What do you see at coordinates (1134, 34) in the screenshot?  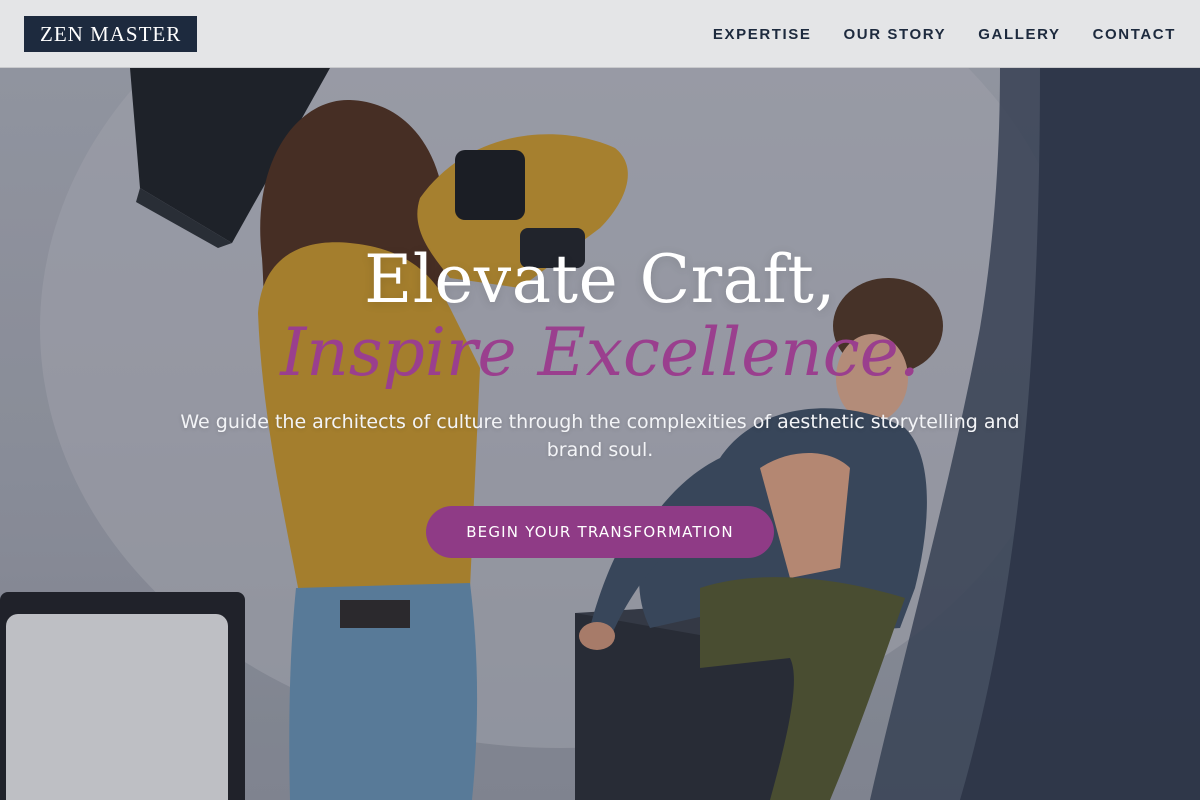 I see `nav-link-contact: CONTACT` at bounding box center [1134, 34].